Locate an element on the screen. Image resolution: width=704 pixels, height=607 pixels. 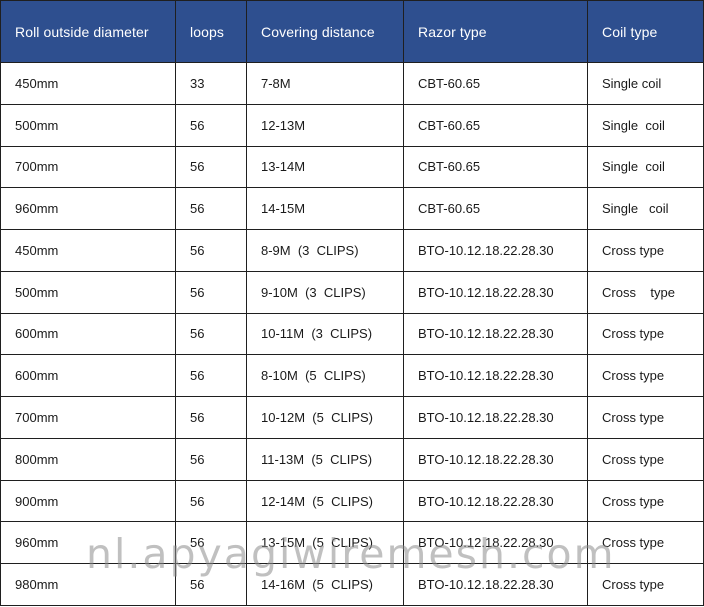
cell-covering-distance: 8-10M (5 CLIPS) is located at coordinates (325, 376).